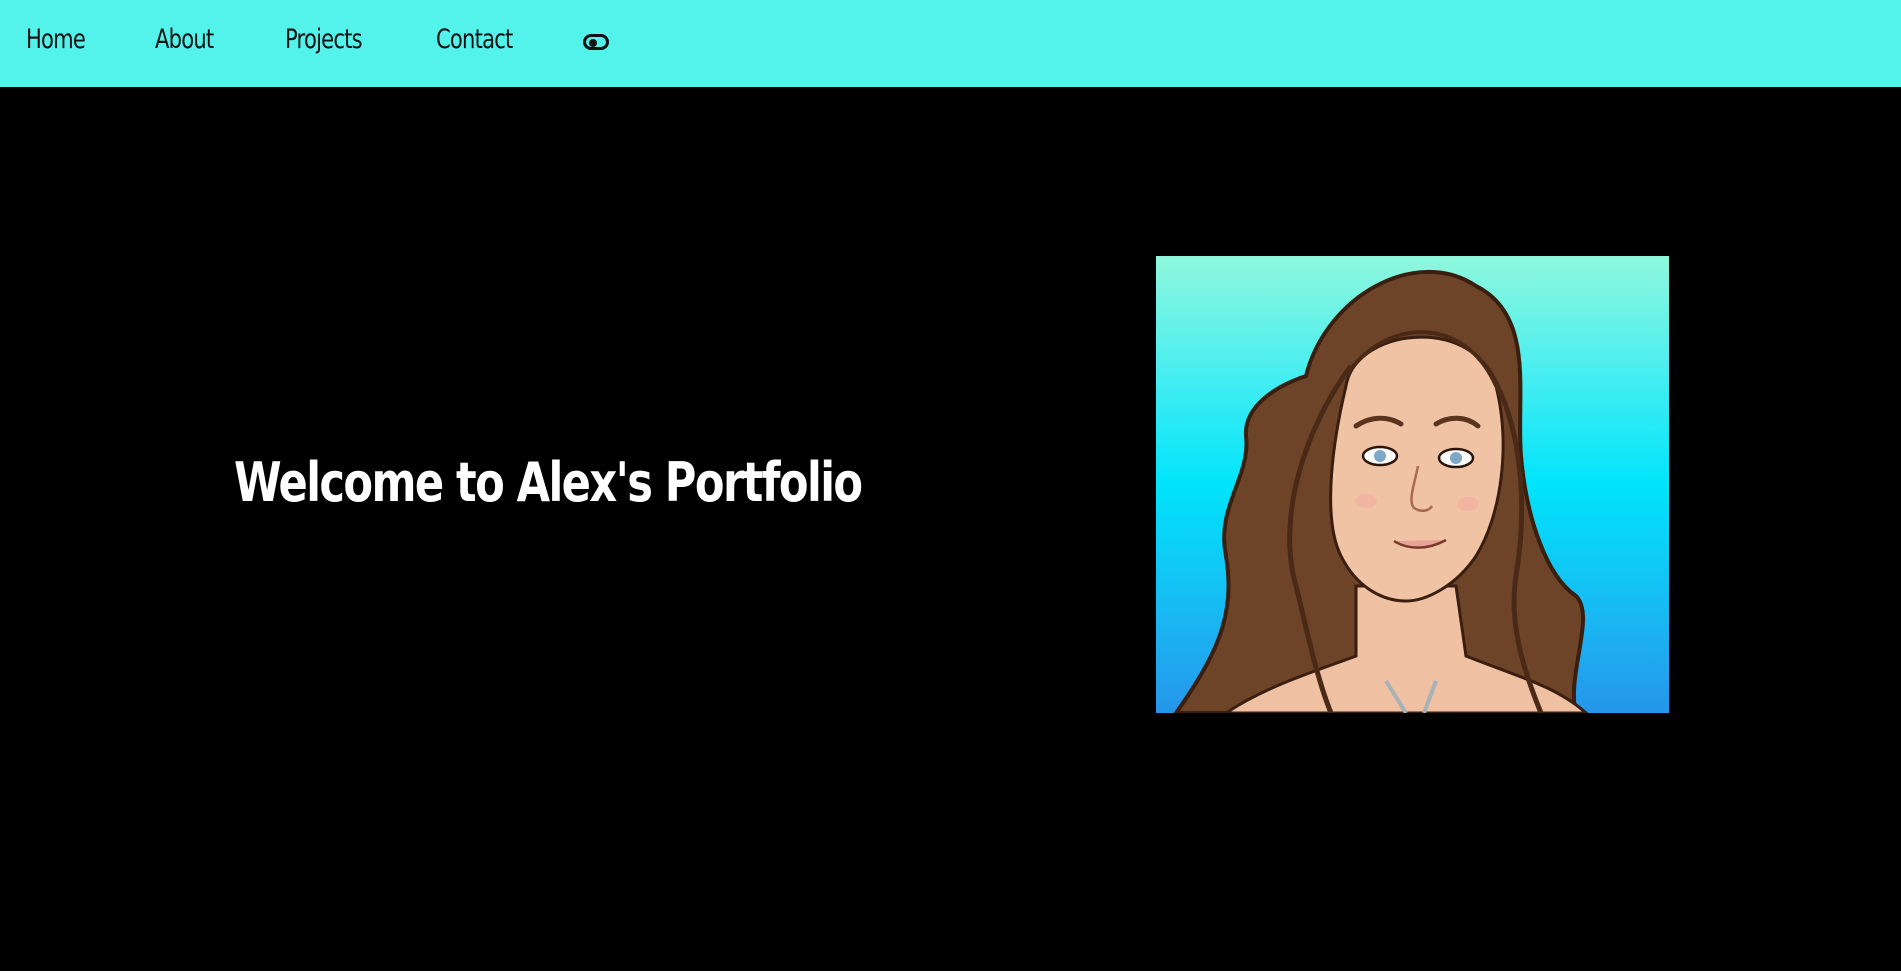 This screenshot has height=973, width=1901. Describe the element at coordinates (184, 39) in the screenshot. I see `nav-link-about: About` at that location.